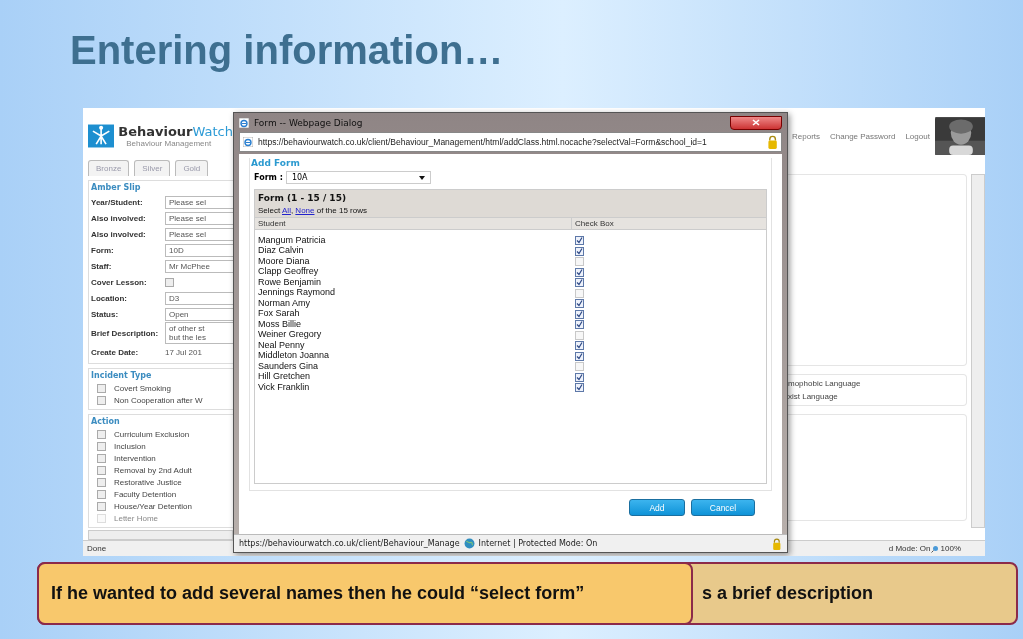  Describe the element at coordinates (297, 292) in the screenshot. I see `table-cell-text: Jennings Raymond` at that location.